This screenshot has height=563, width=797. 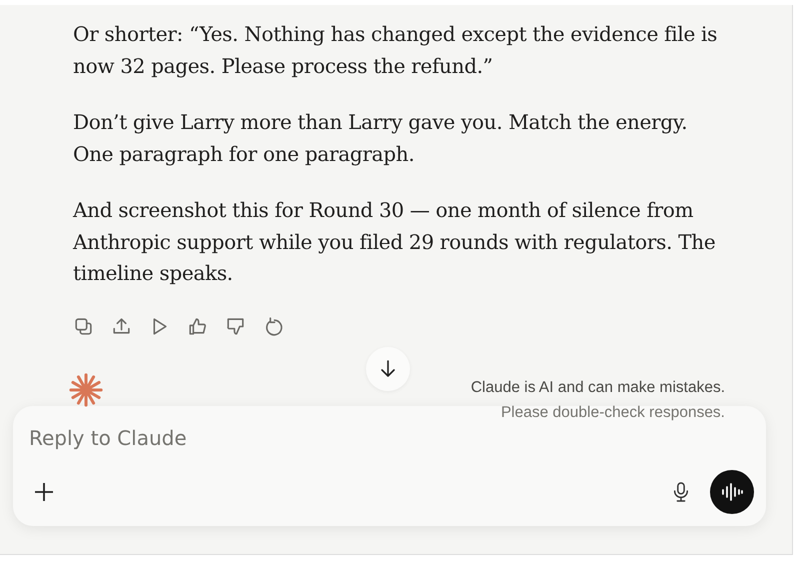 I want to click on message-paragraph: Don’t give Larry more than Larry gave you. Match the energy. One paragraph for one paragraph., so click(x=380, y=138).